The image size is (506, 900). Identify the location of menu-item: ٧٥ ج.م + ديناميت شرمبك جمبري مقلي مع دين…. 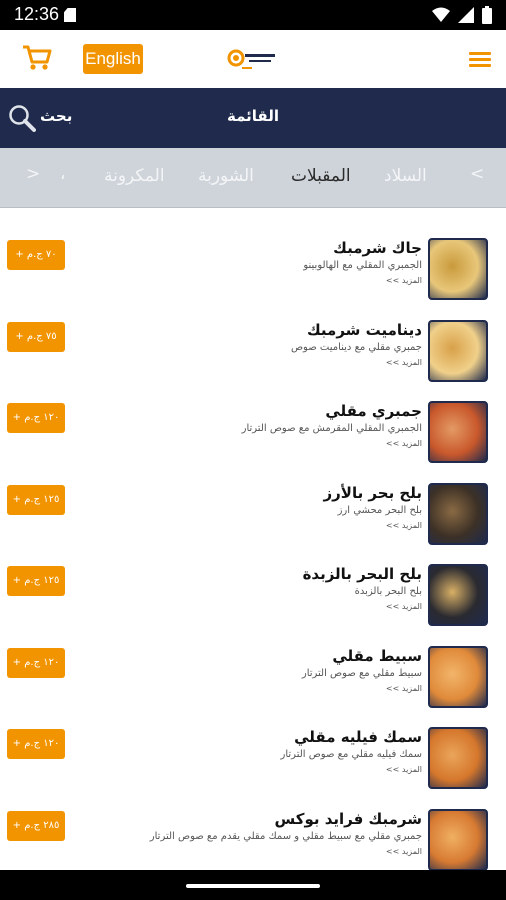
(253, 336).